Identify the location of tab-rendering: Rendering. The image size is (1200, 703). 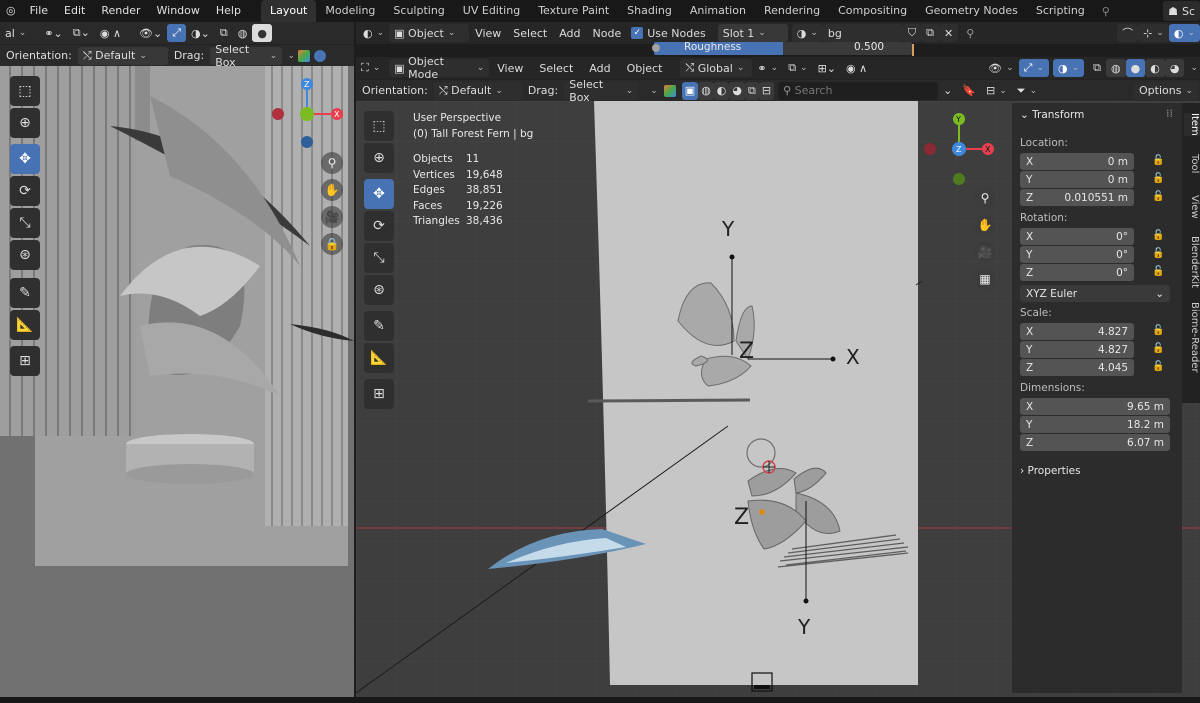
(792, 11).